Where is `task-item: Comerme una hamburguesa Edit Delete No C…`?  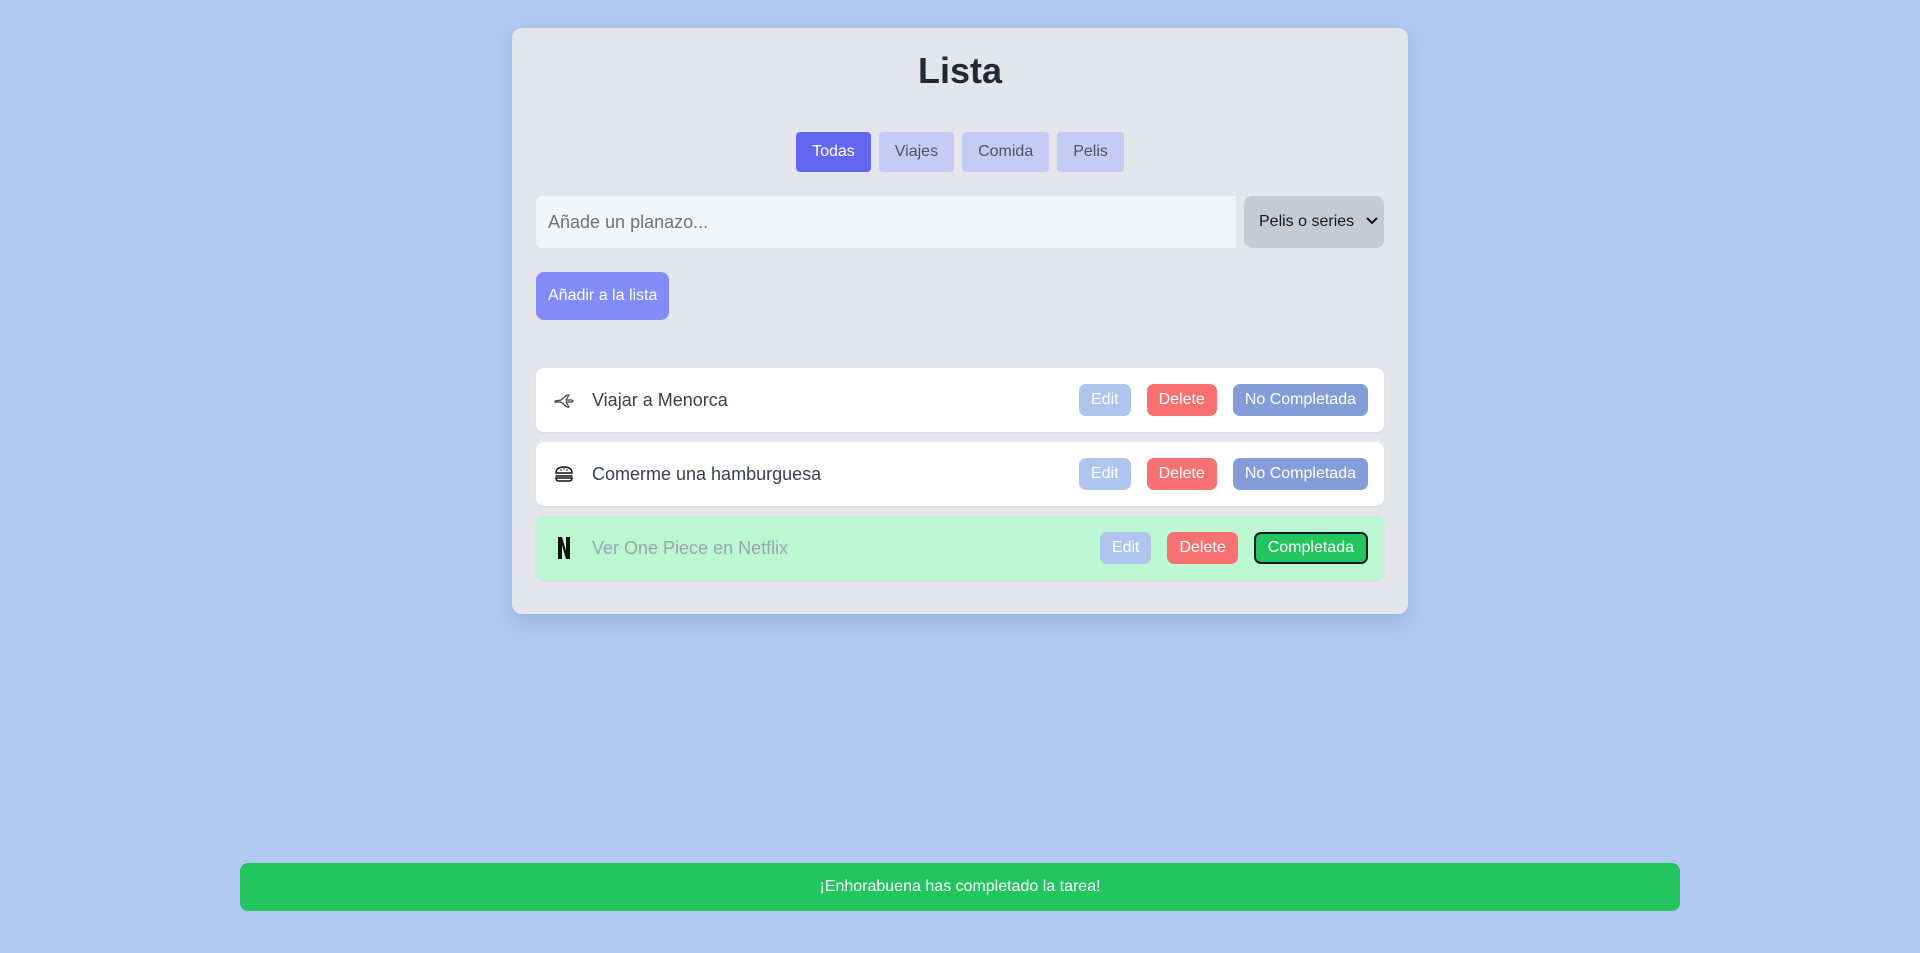
task-item: Comerme una hamburguesa Edit Delete No C… is located at coordinates (960, 474).